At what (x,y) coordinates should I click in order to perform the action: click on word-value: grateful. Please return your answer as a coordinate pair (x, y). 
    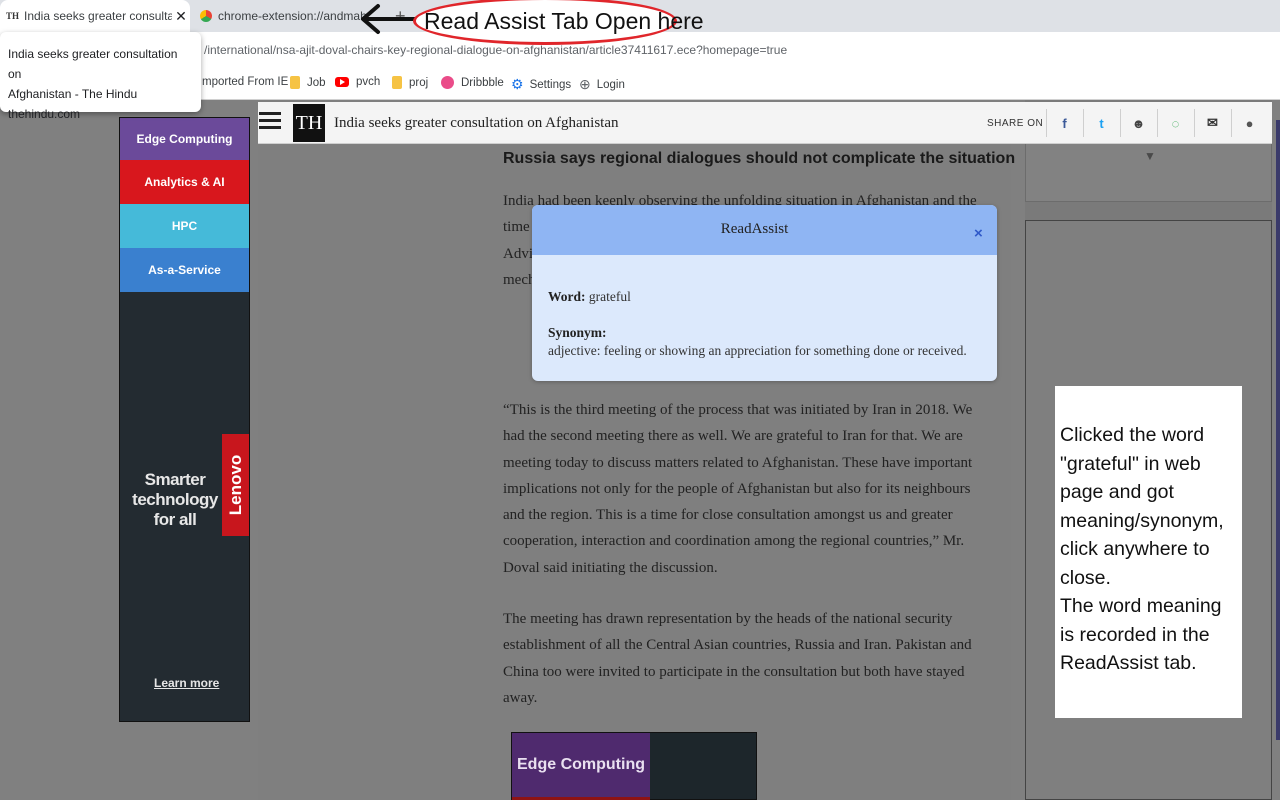
    Looking at the image, I should click on (609, 296).